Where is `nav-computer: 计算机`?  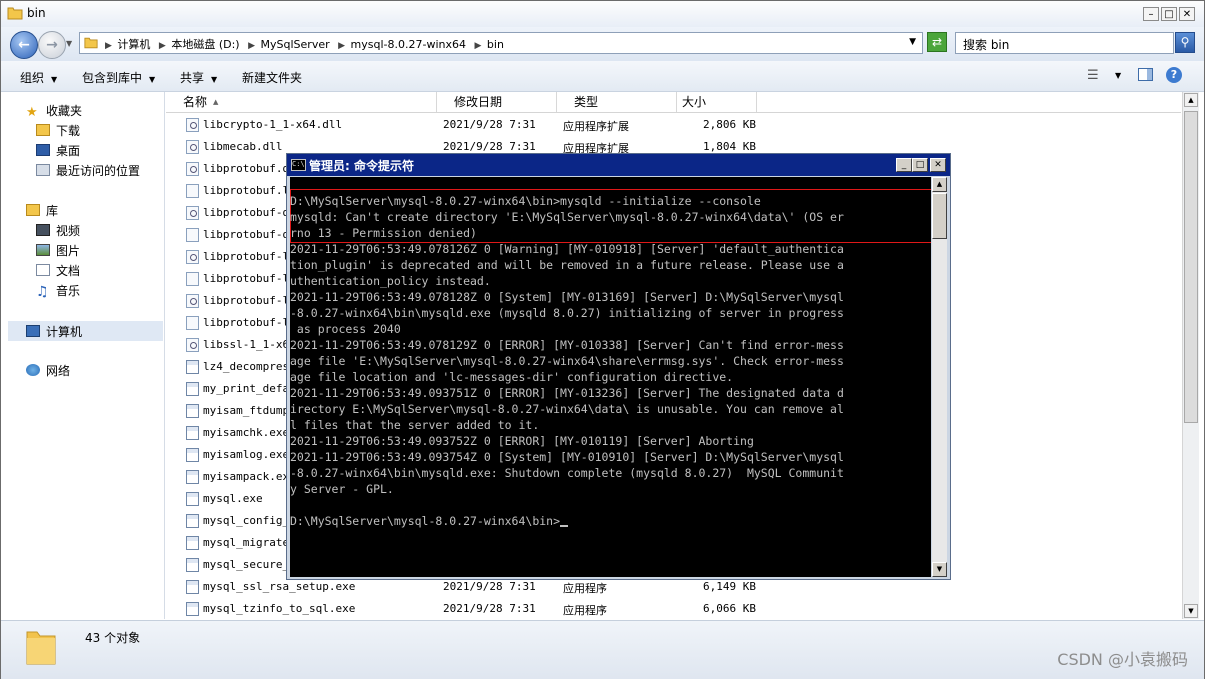
nav-computer: 计算机 is located at coordinates (54, 332).